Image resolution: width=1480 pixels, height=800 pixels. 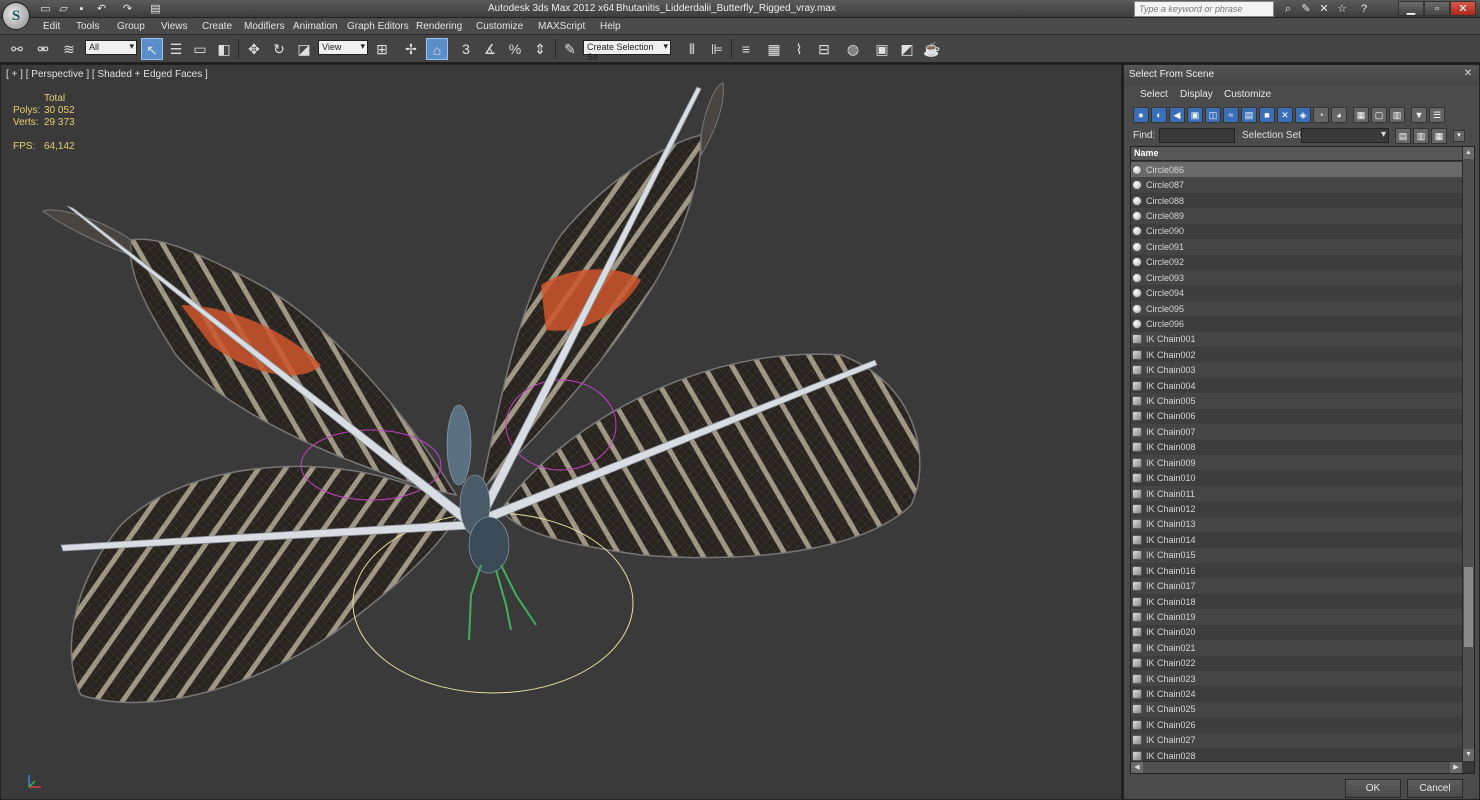 What do you see at coordinates (1306, 9) in the screenshot?
I see `tools-icon: ✎` at bounding box center [1306, 9].